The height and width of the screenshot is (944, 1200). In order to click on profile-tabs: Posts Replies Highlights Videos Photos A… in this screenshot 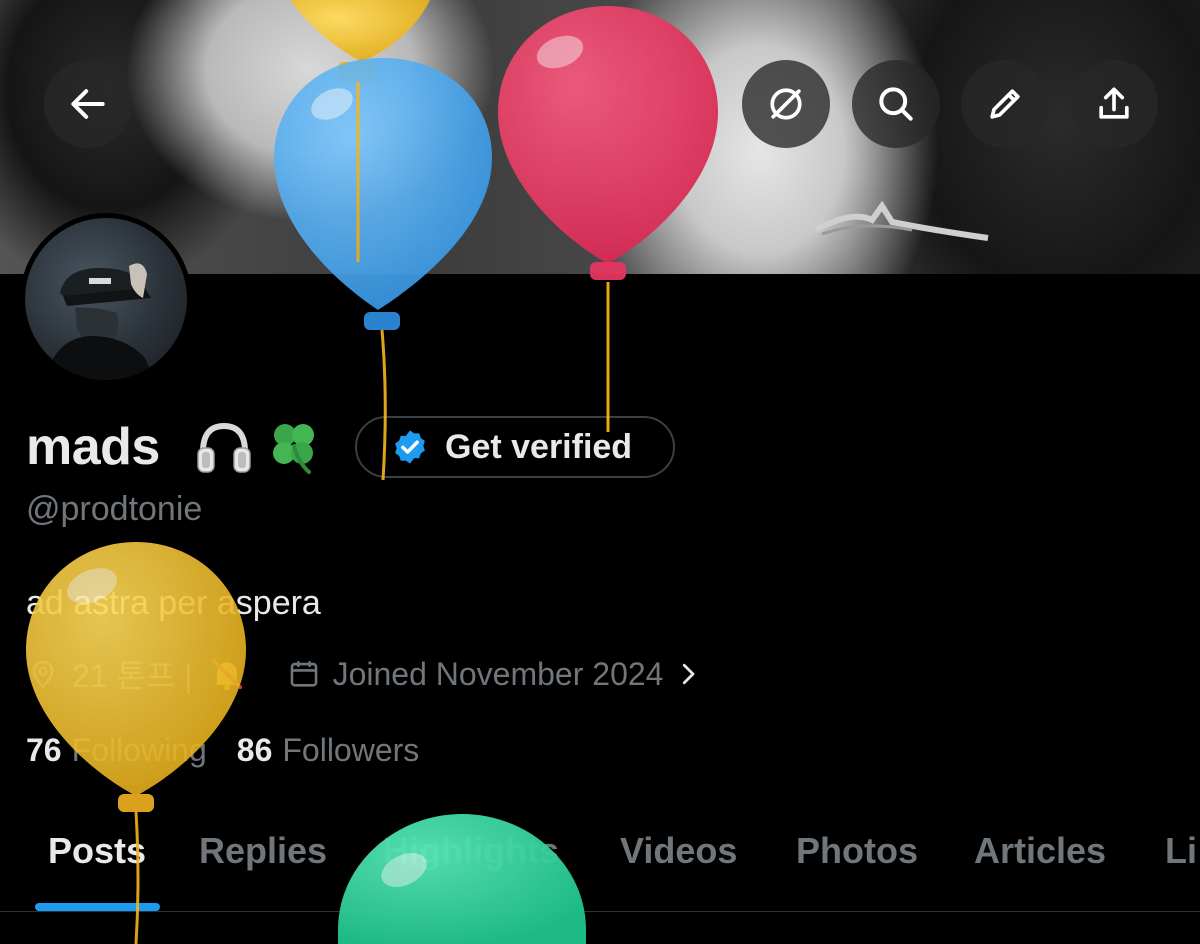, I will do `click(600, 856)`.